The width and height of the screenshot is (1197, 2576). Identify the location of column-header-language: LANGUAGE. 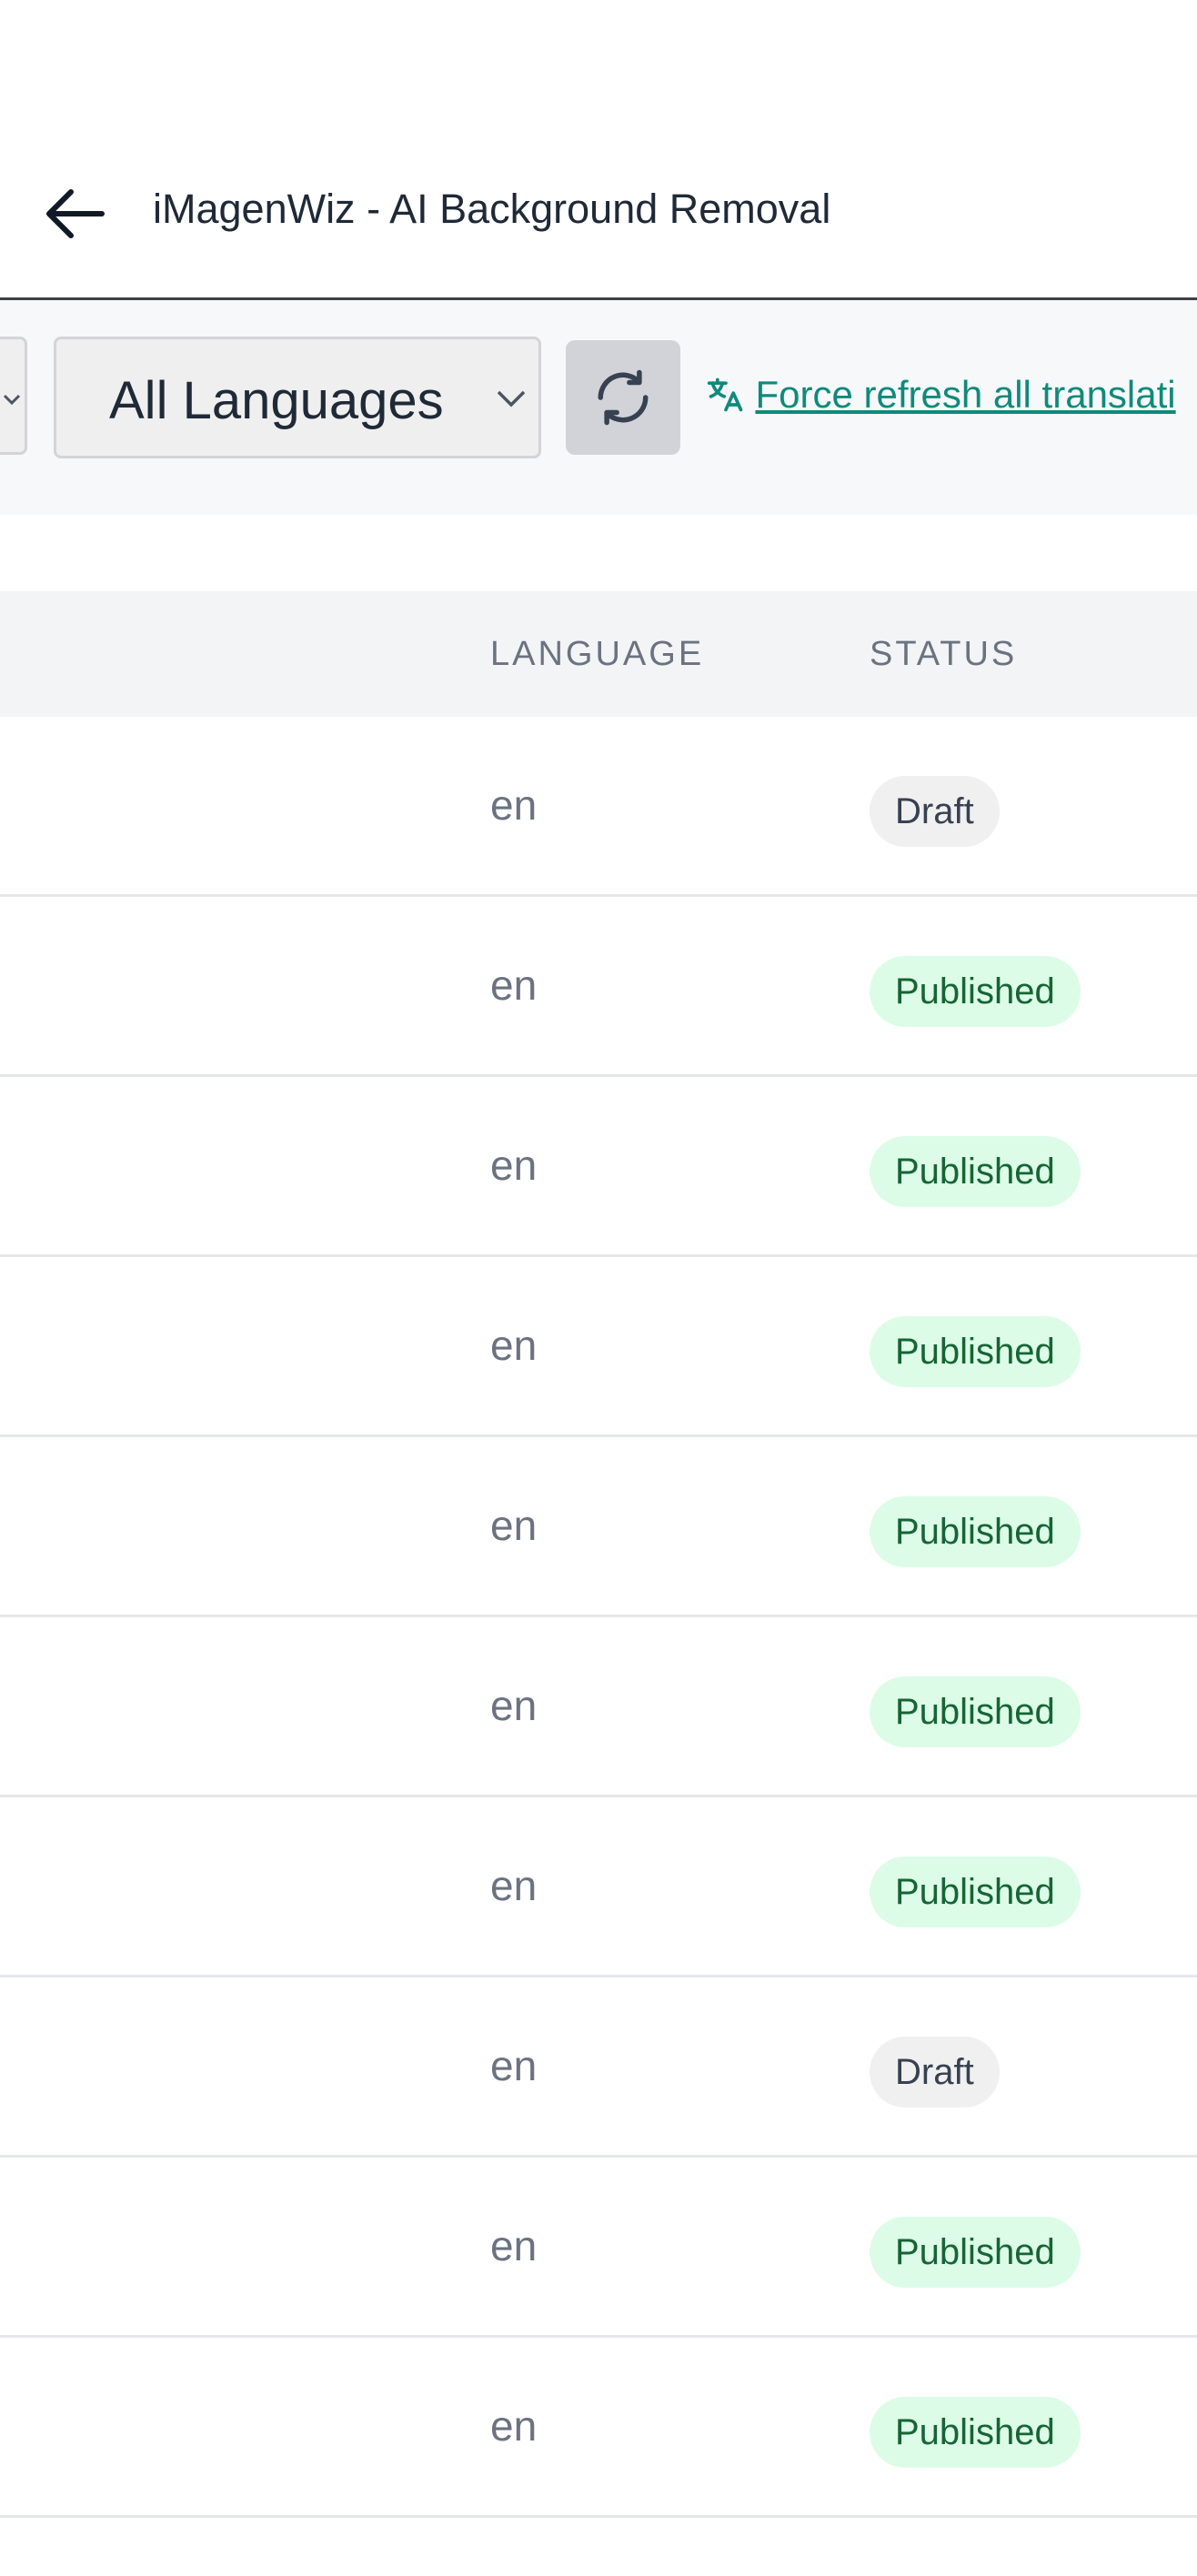
(597, 654).